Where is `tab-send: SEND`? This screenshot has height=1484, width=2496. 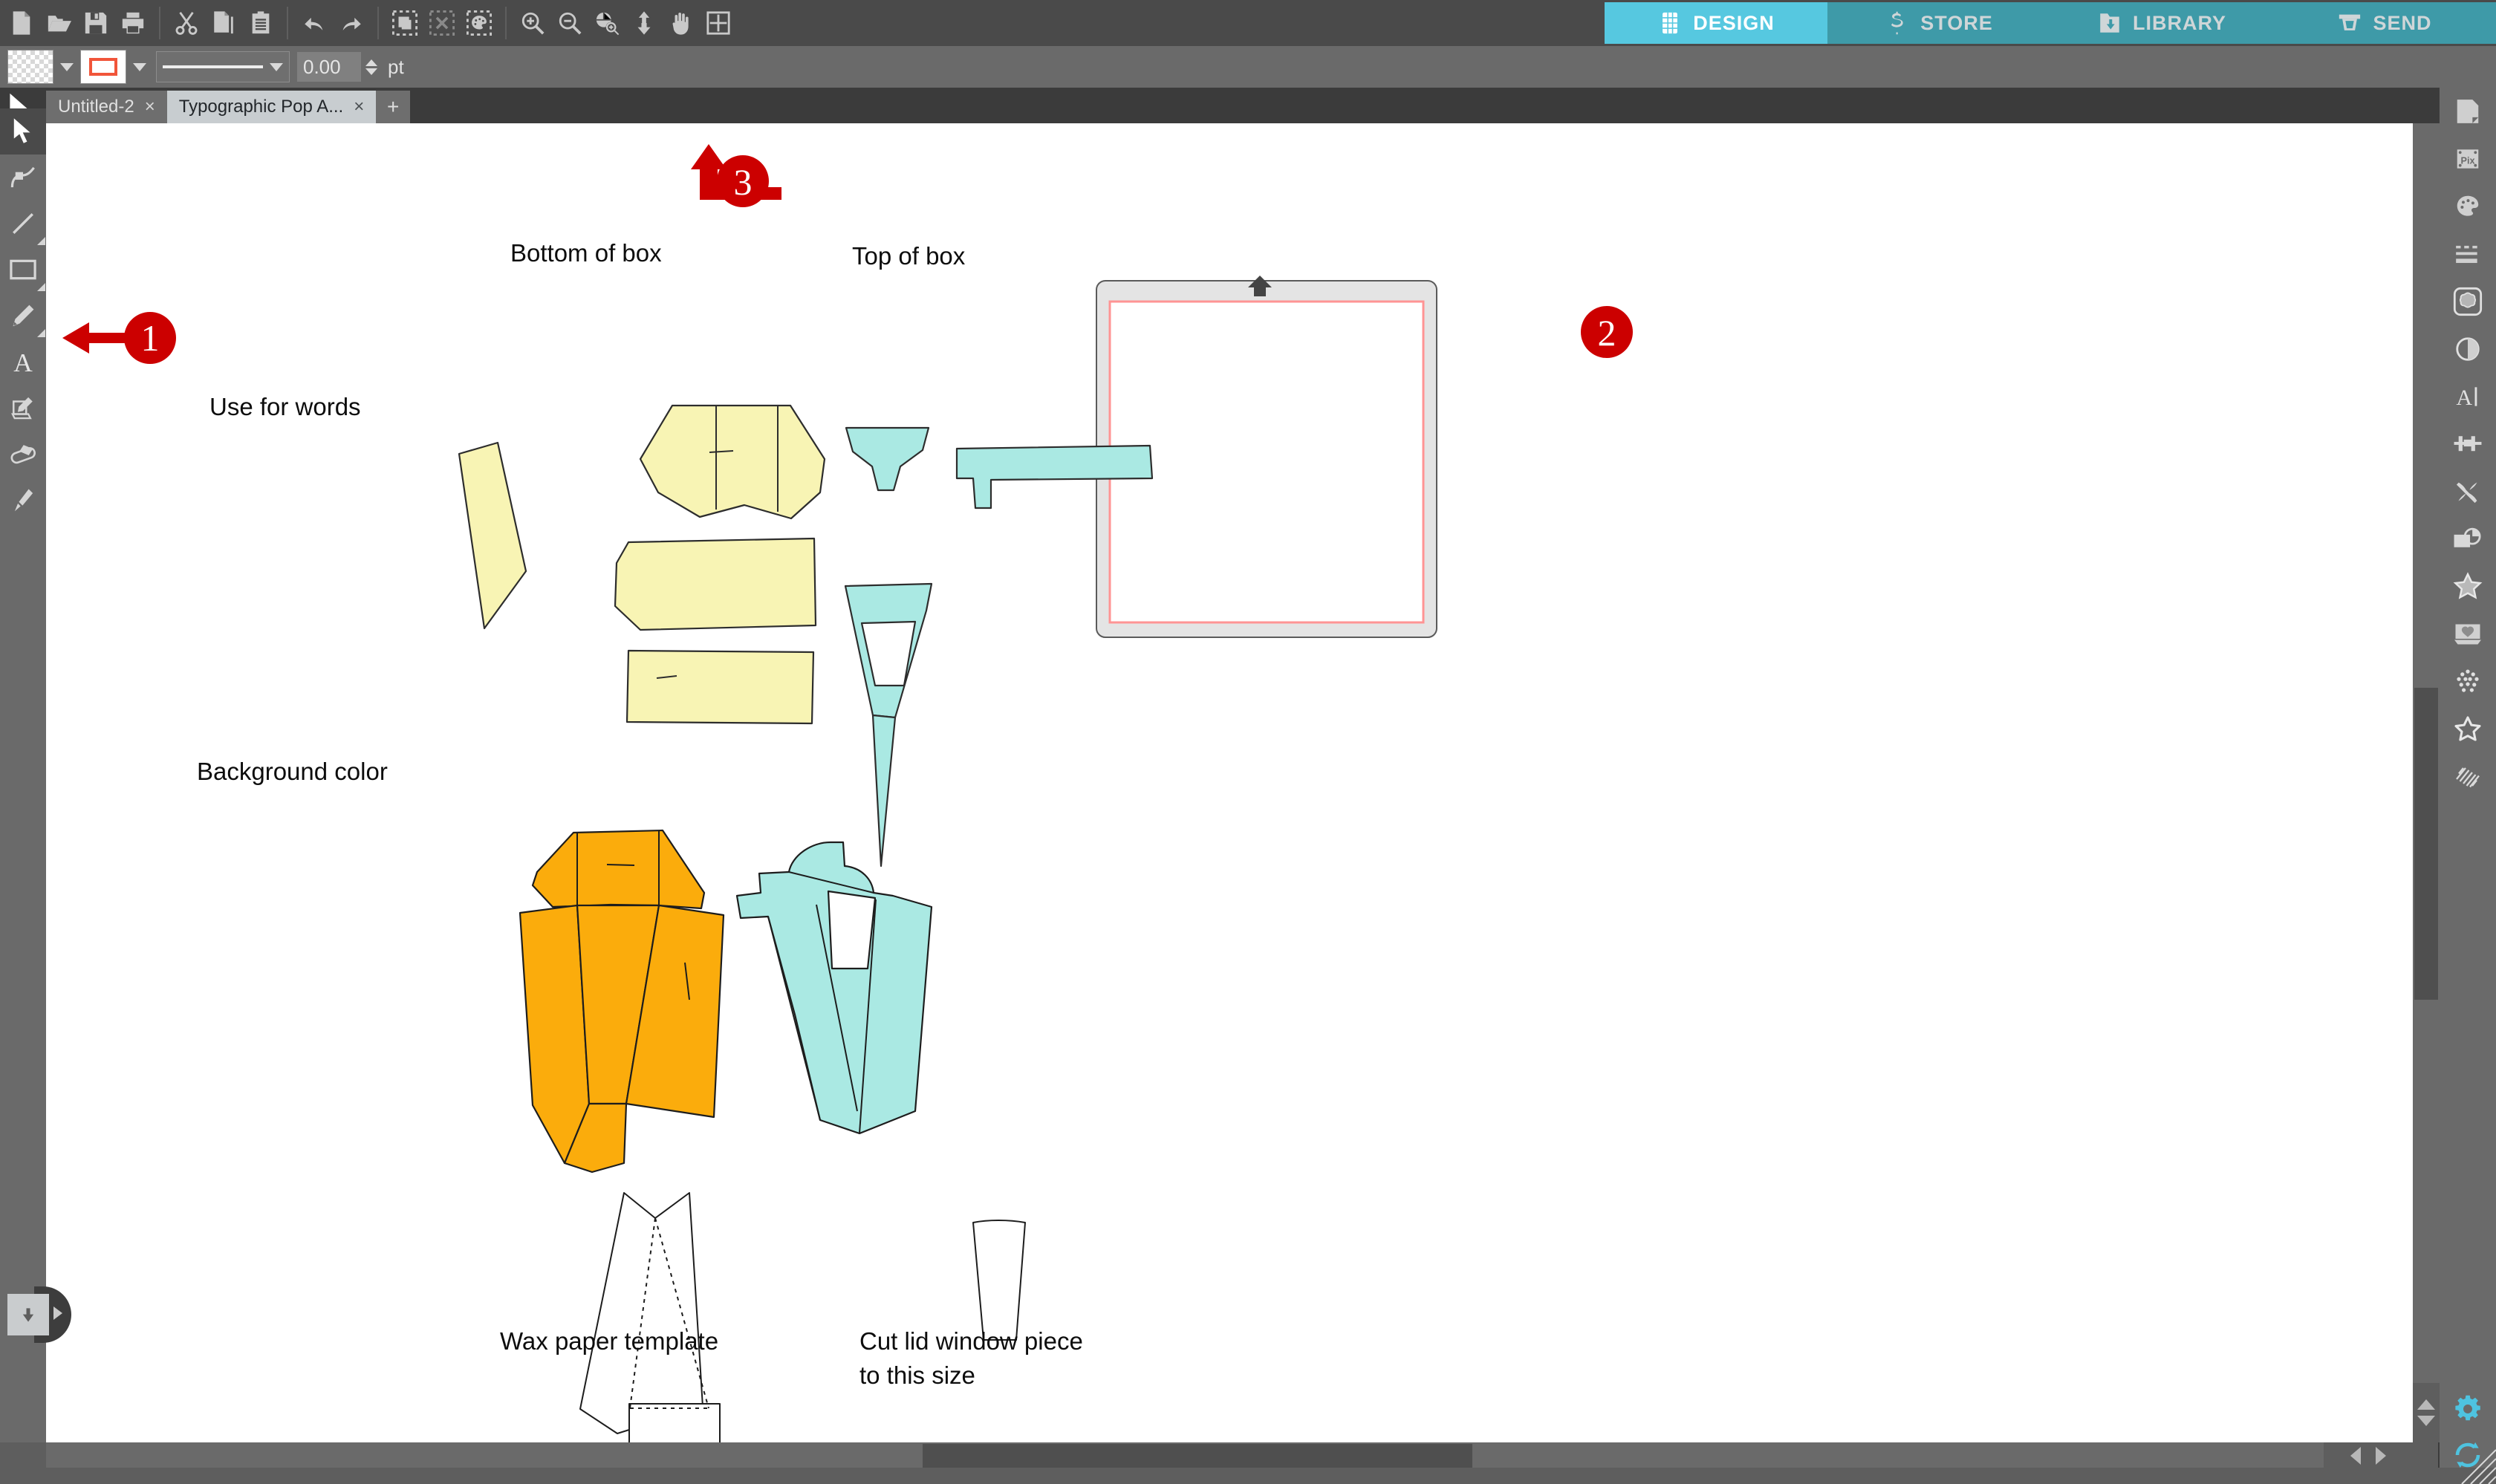 tab-send: SEND is located at coordinates (2384, 23).